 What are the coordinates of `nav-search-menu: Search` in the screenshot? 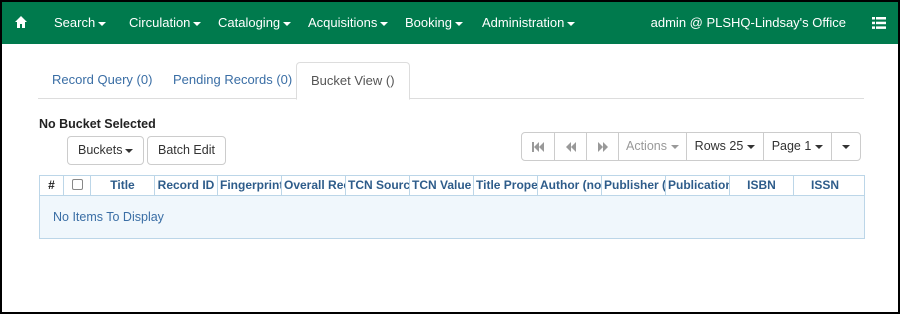 It's located at (80, 23).